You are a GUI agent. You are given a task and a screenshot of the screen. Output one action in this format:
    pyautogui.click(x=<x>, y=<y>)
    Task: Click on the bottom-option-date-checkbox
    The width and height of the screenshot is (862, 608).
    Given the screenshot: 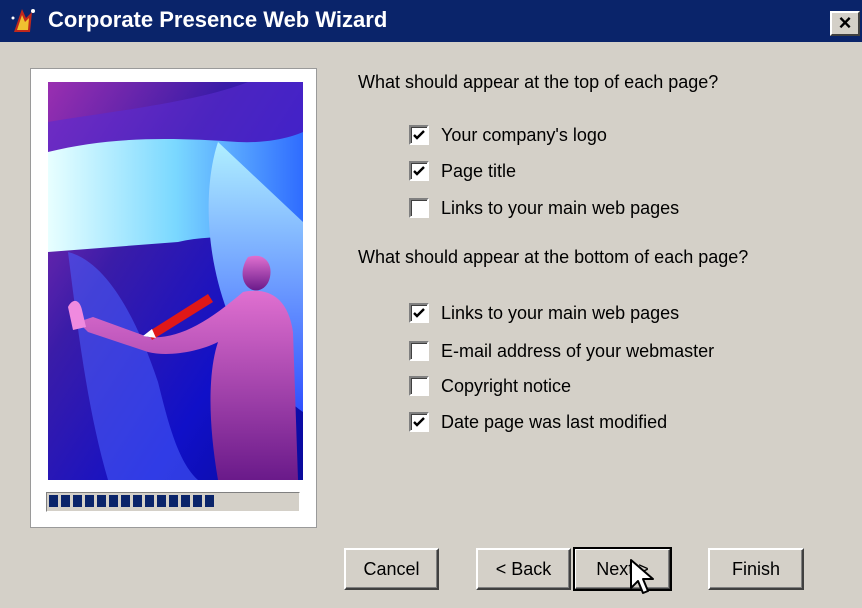 What is the action you would take?
    pyautogui.click(x=419, y=422)
    